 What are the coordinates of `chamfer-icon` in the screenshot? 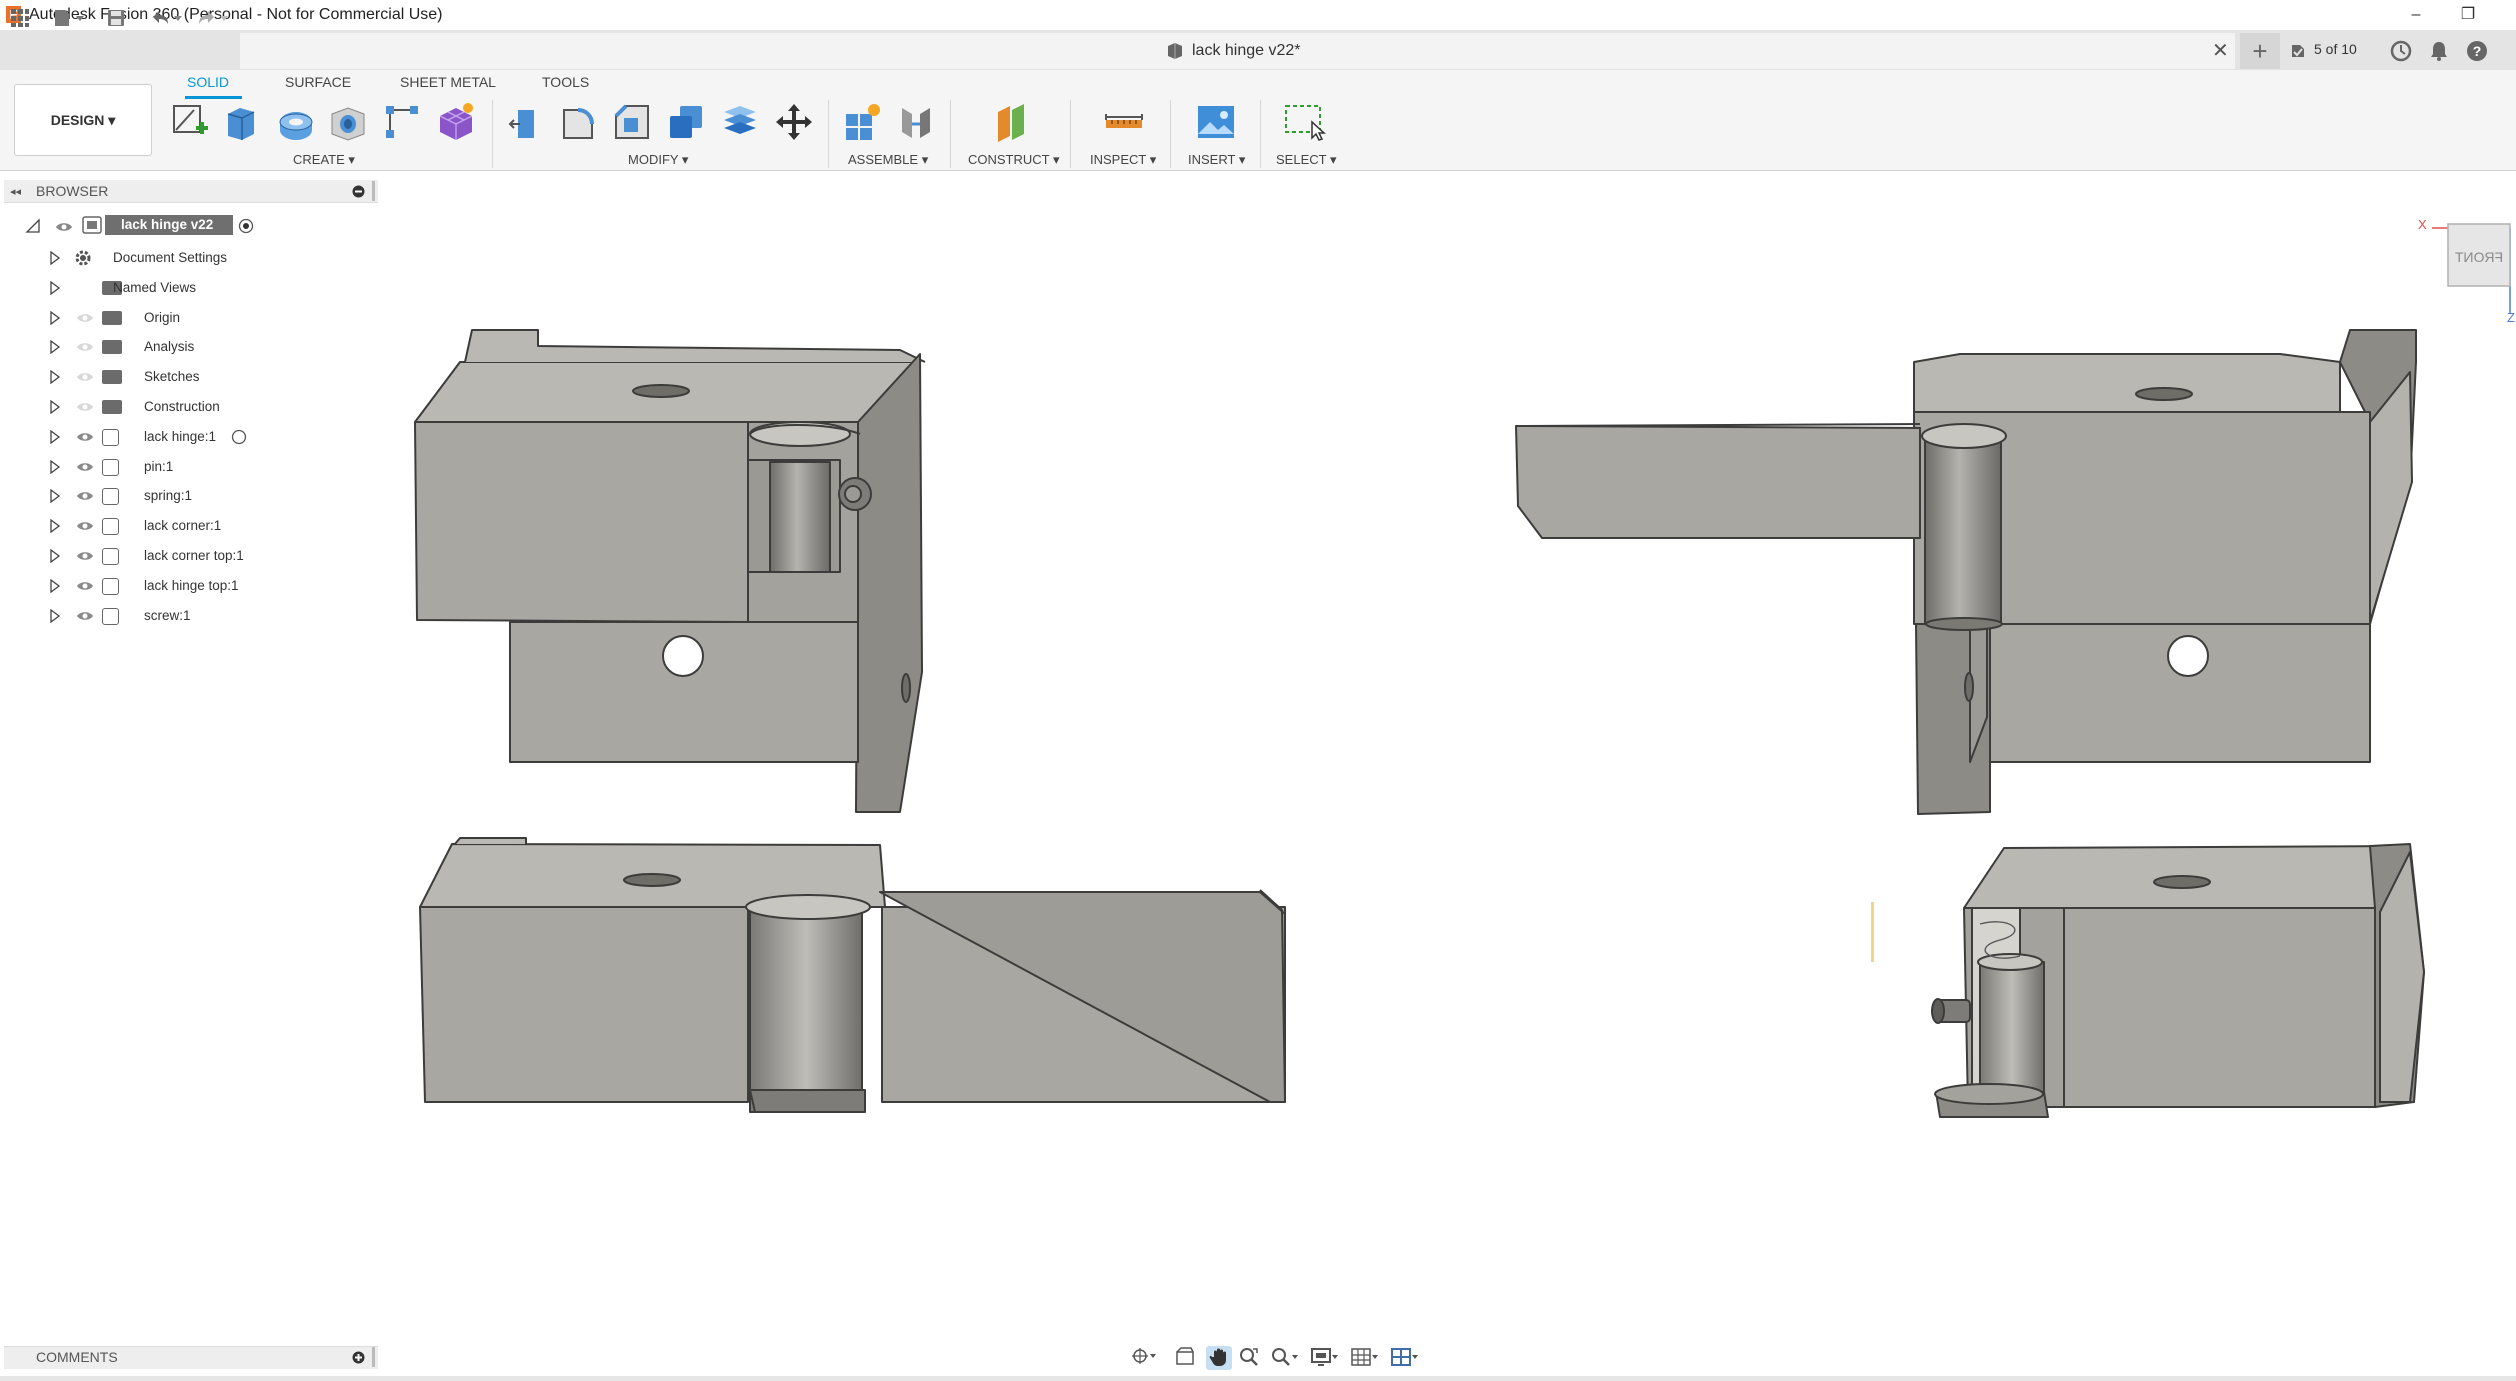 It's located at (632, 122).